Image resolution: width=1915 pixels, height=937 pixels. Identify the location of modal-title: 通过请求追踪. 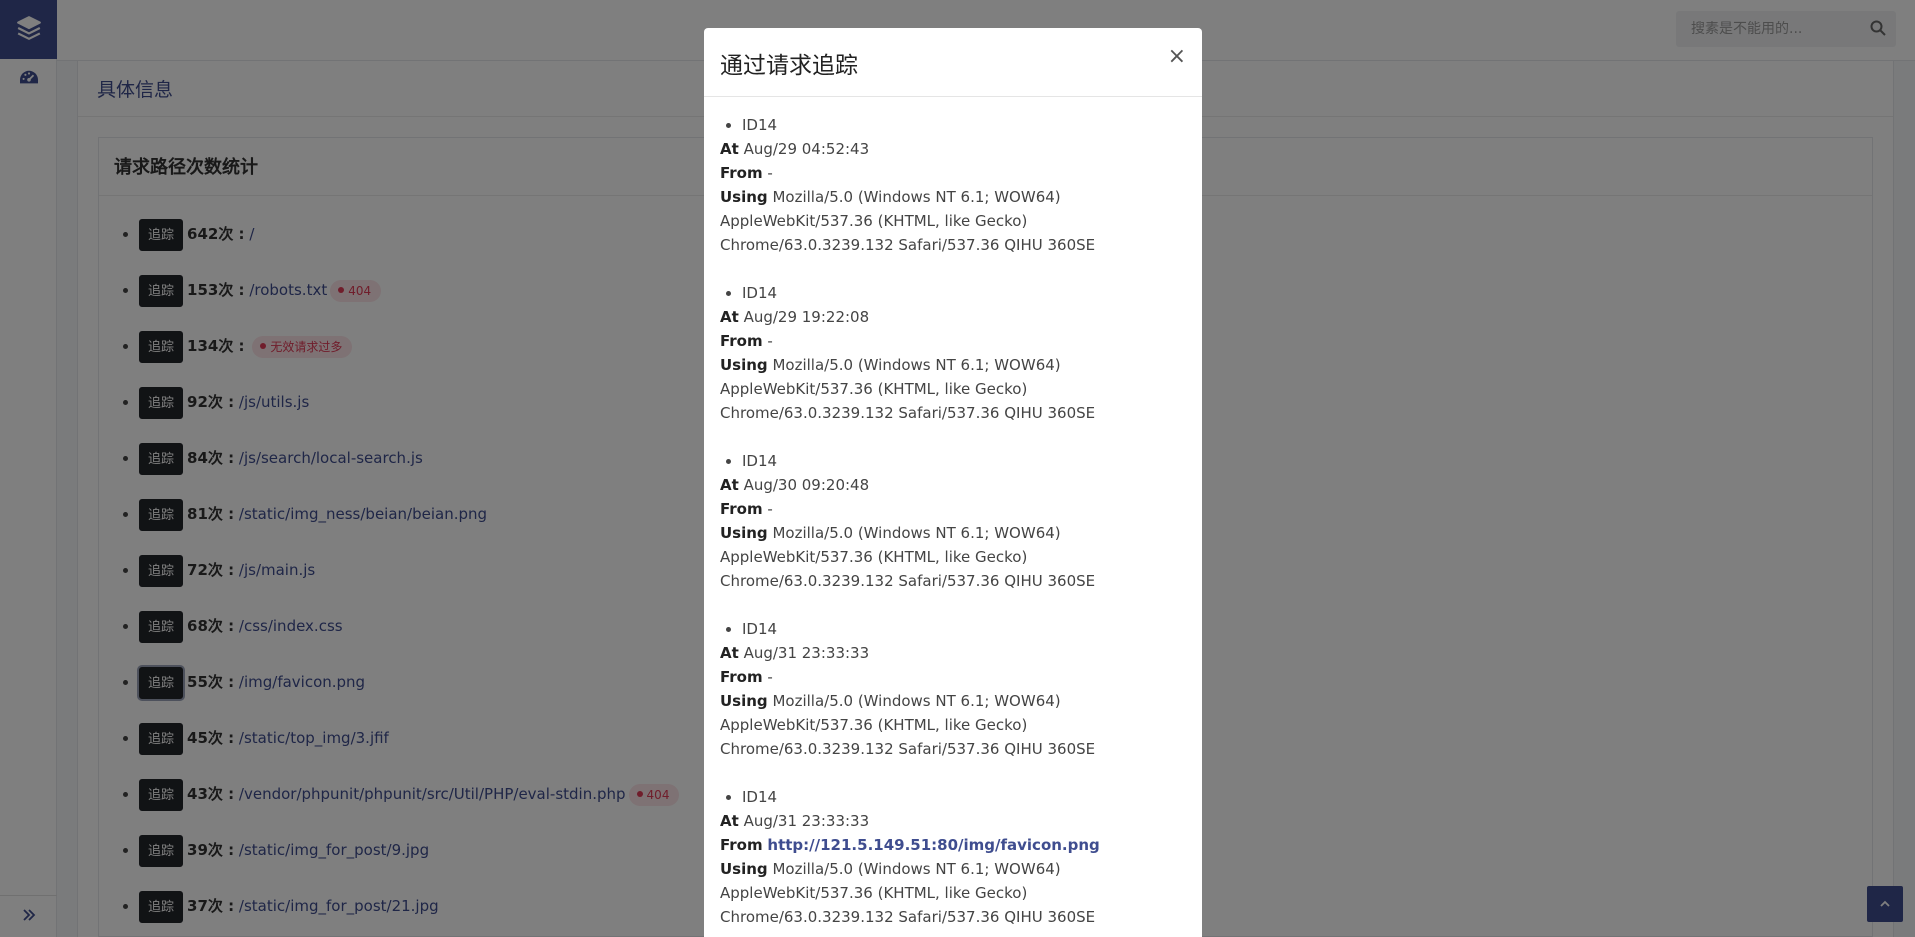
(789, 66).